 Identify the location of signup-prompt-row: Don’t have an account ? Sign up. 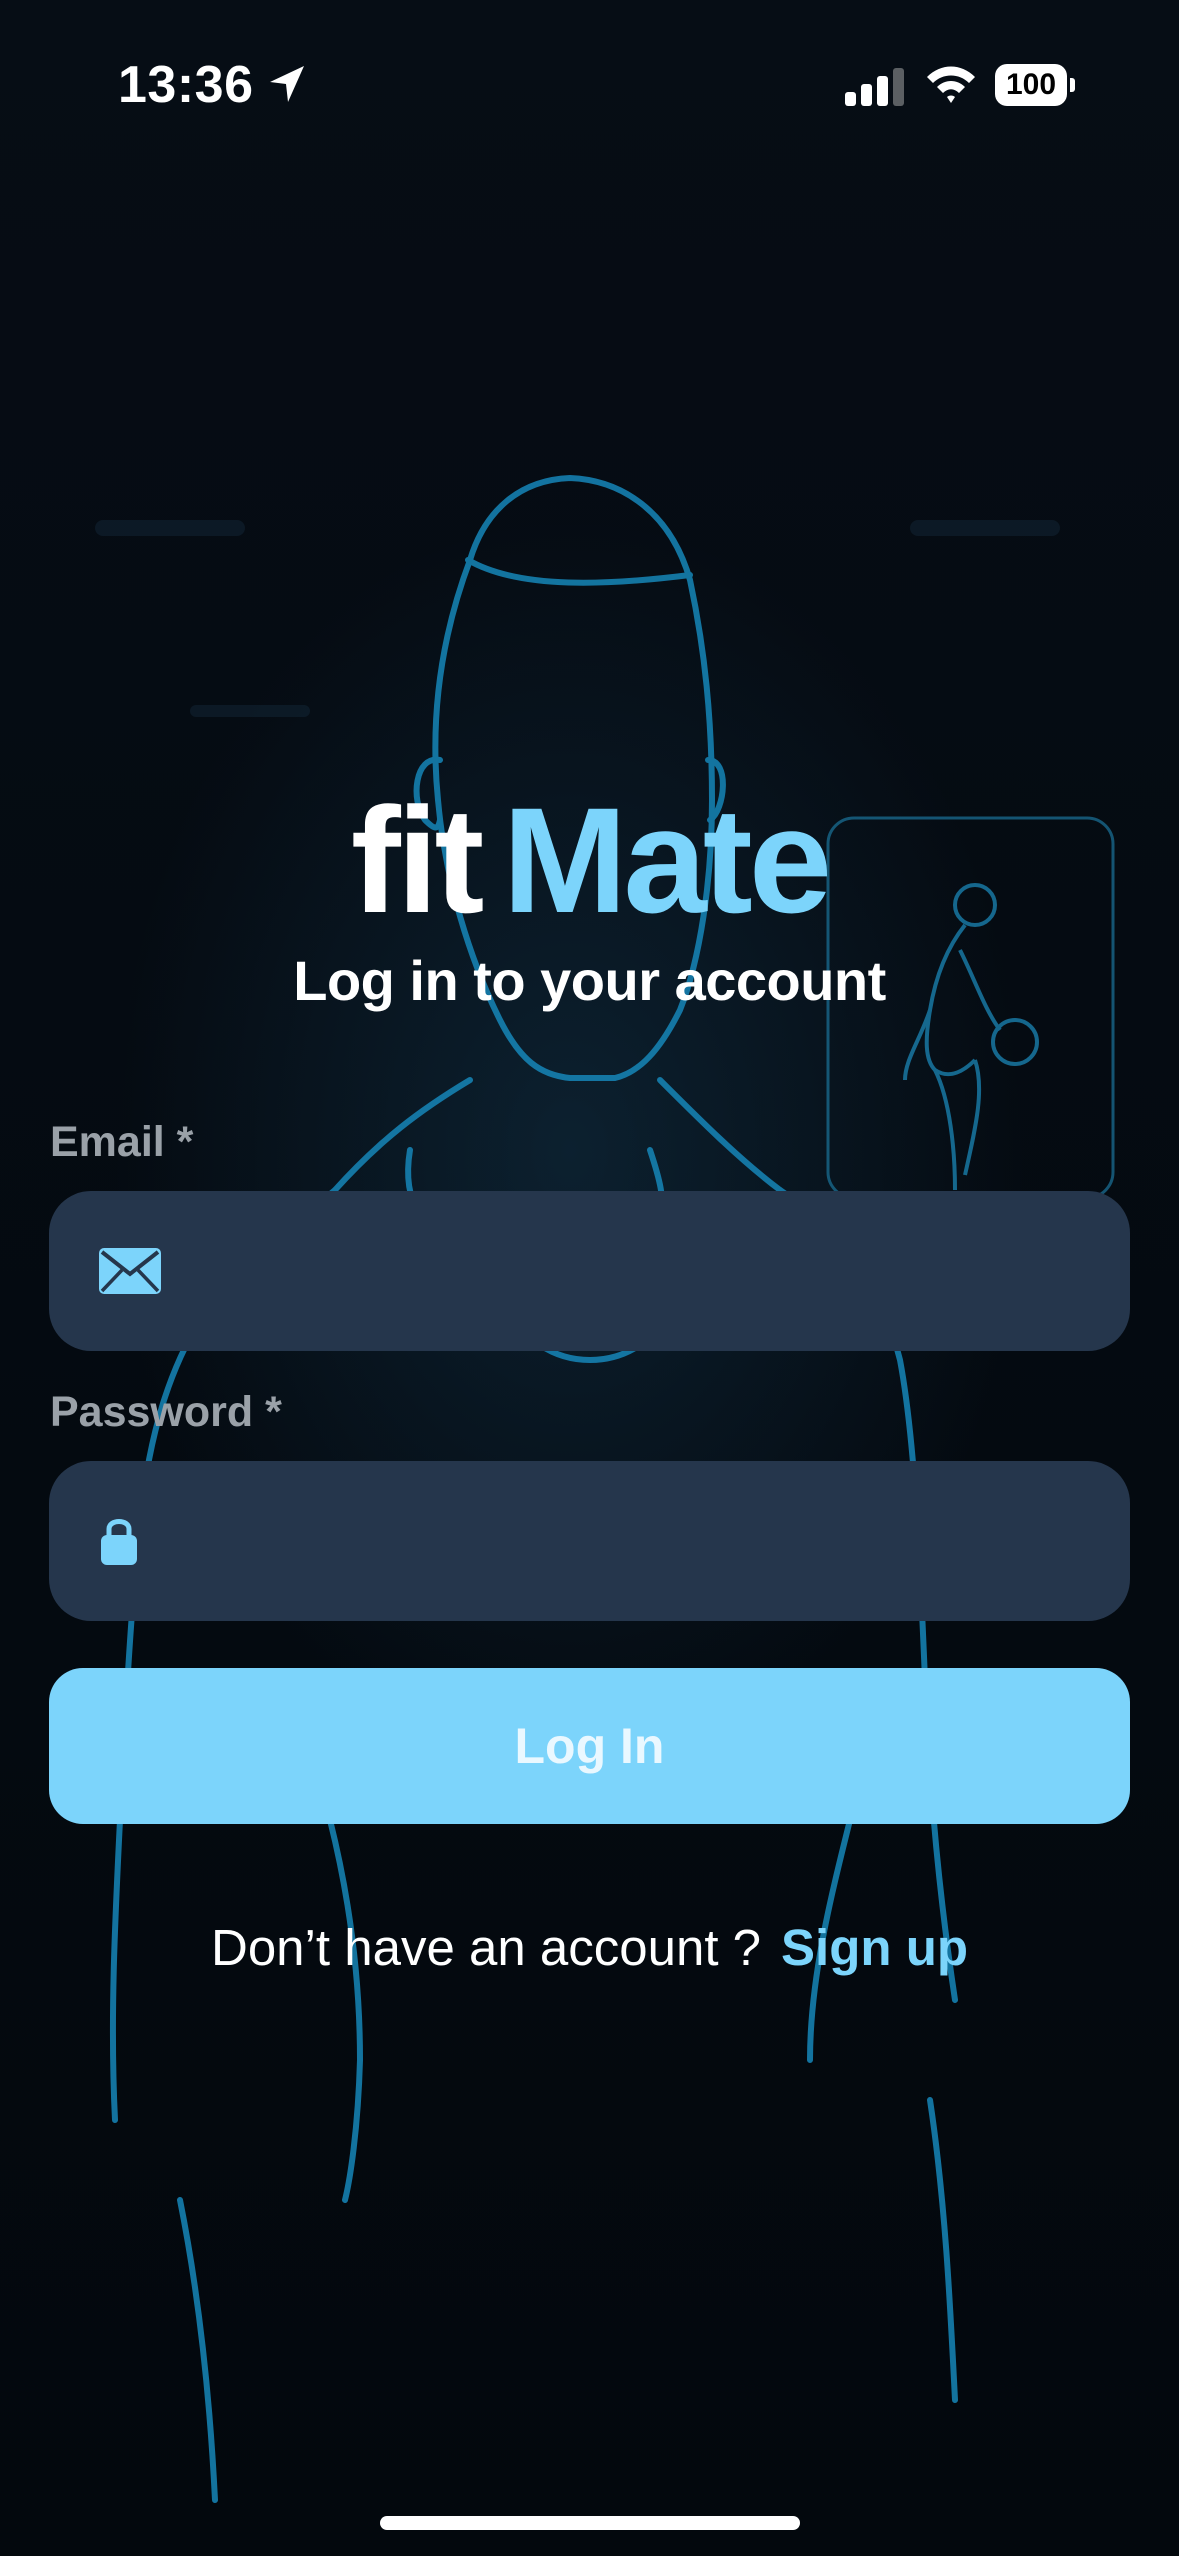
(589, 1947).